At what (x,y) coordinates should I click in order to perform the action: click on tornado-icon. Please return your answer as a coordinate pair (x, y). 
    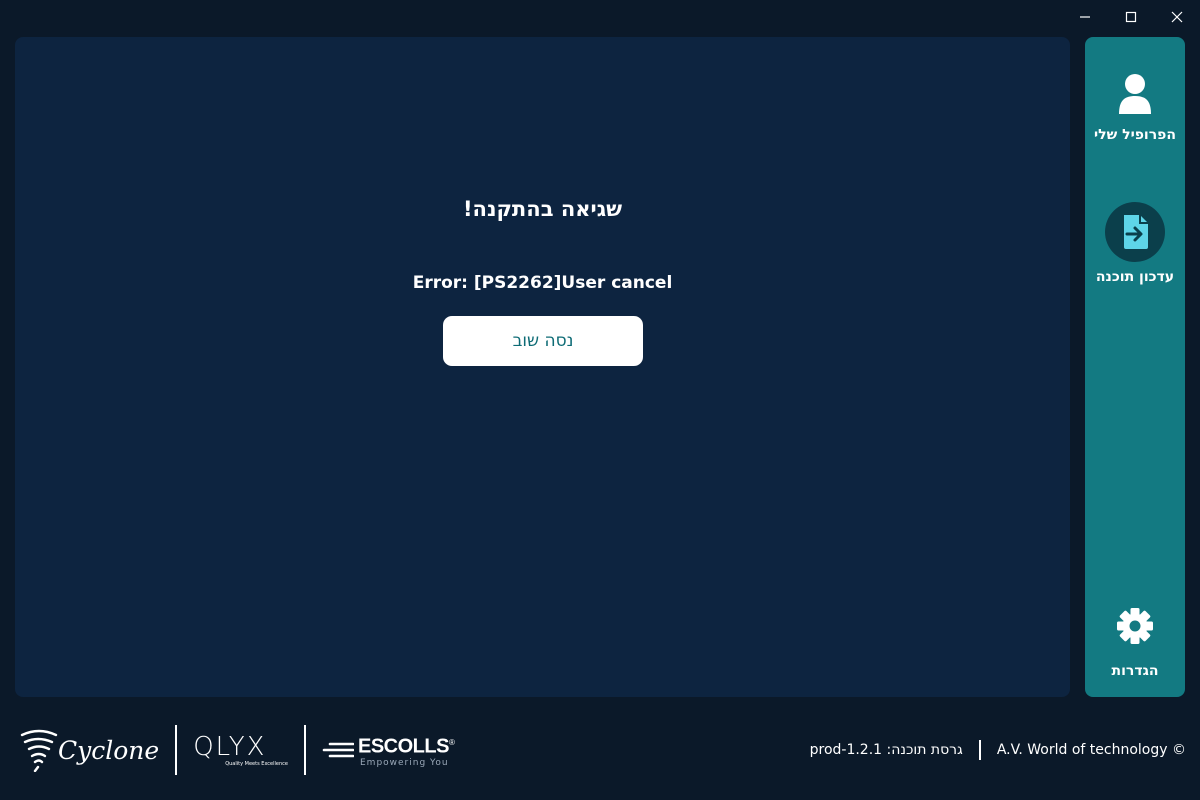
    Looking at the image, I should click on (39, 750).